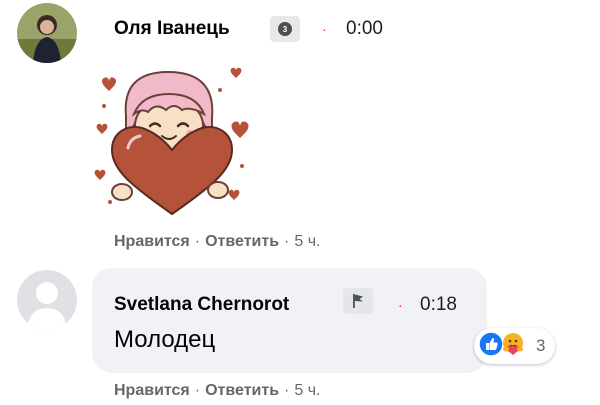 The image size is (600, 405). What do you see at coordinates (201, 305) in the screenshot?
I see `comment-author: Svetlana Chernorot` at bounding box center [201, 305].